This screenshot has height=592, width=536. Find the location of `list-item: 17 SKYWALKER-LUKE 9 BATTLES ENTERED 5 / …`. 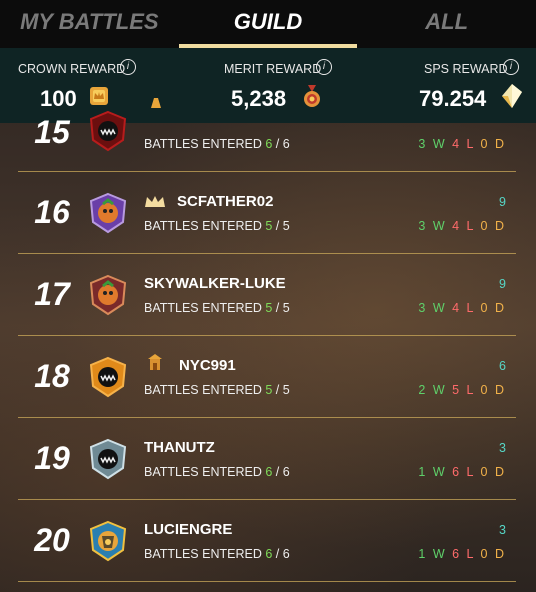

list-item: 17 SKYWALKER-LUKE 9 BATTLES ENTERED 5 / … is located at coordinates (268, 295).